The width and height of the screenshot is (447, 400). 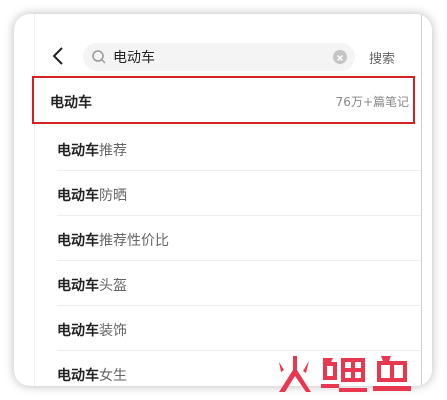 I want to click on search-input, so click(x=213, y=57).